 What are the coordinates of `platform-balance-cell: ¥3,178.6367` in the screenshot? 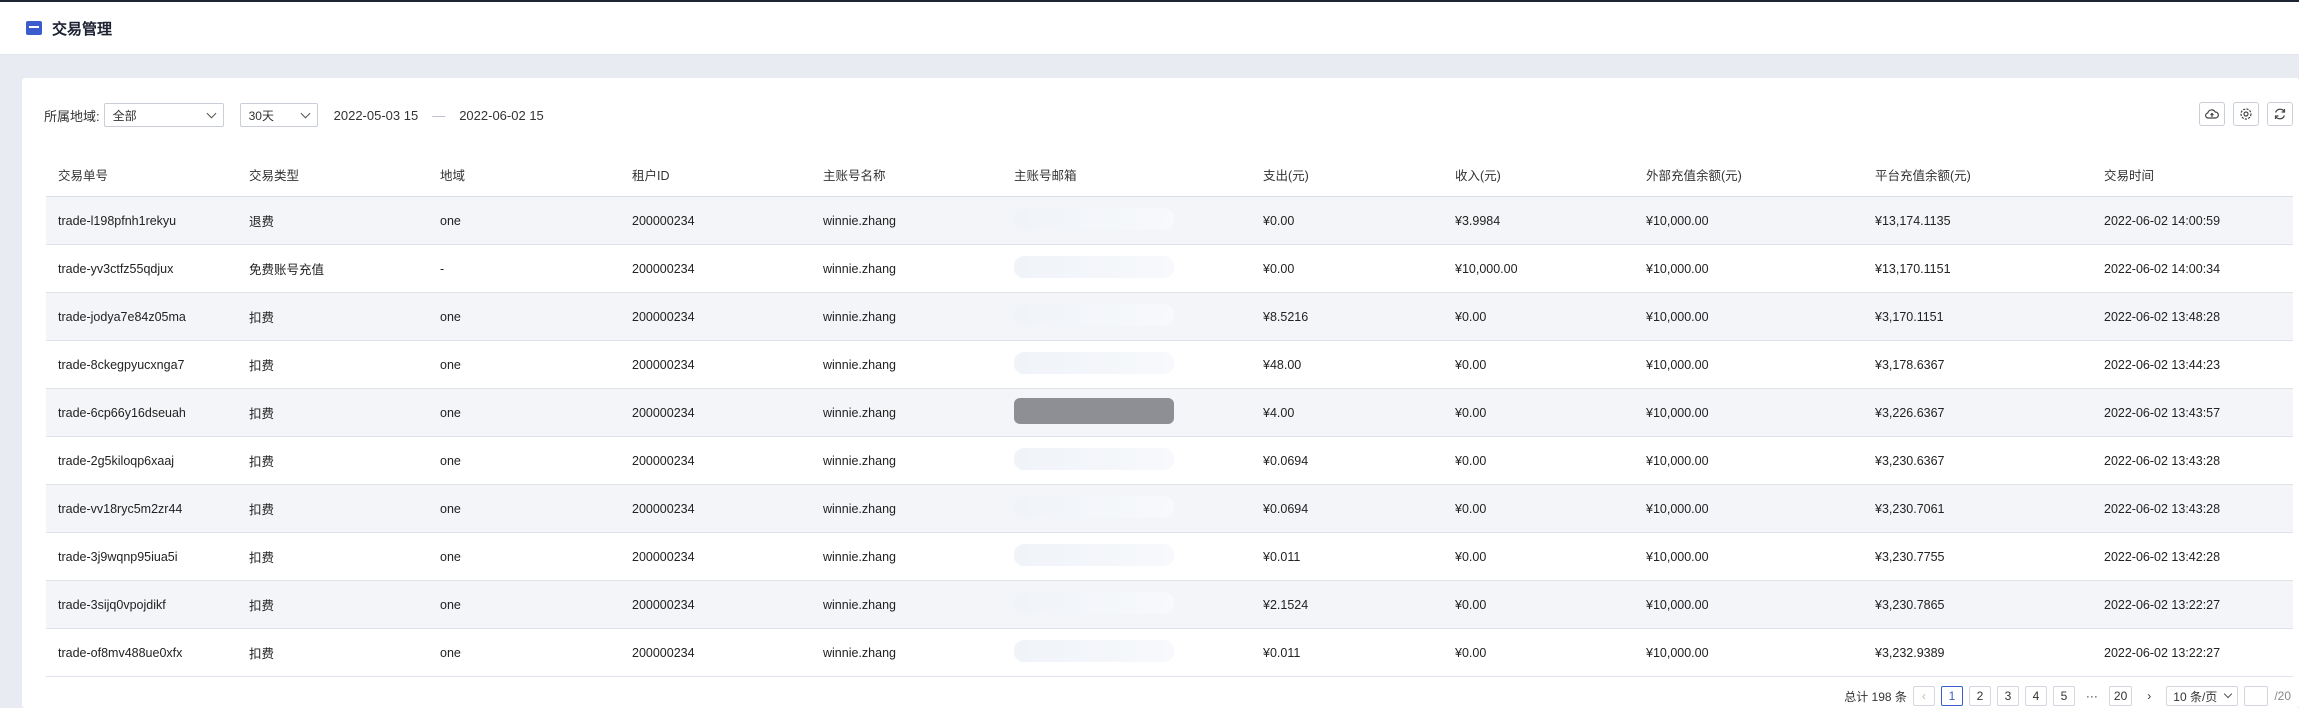 It's located at (1977, 364).